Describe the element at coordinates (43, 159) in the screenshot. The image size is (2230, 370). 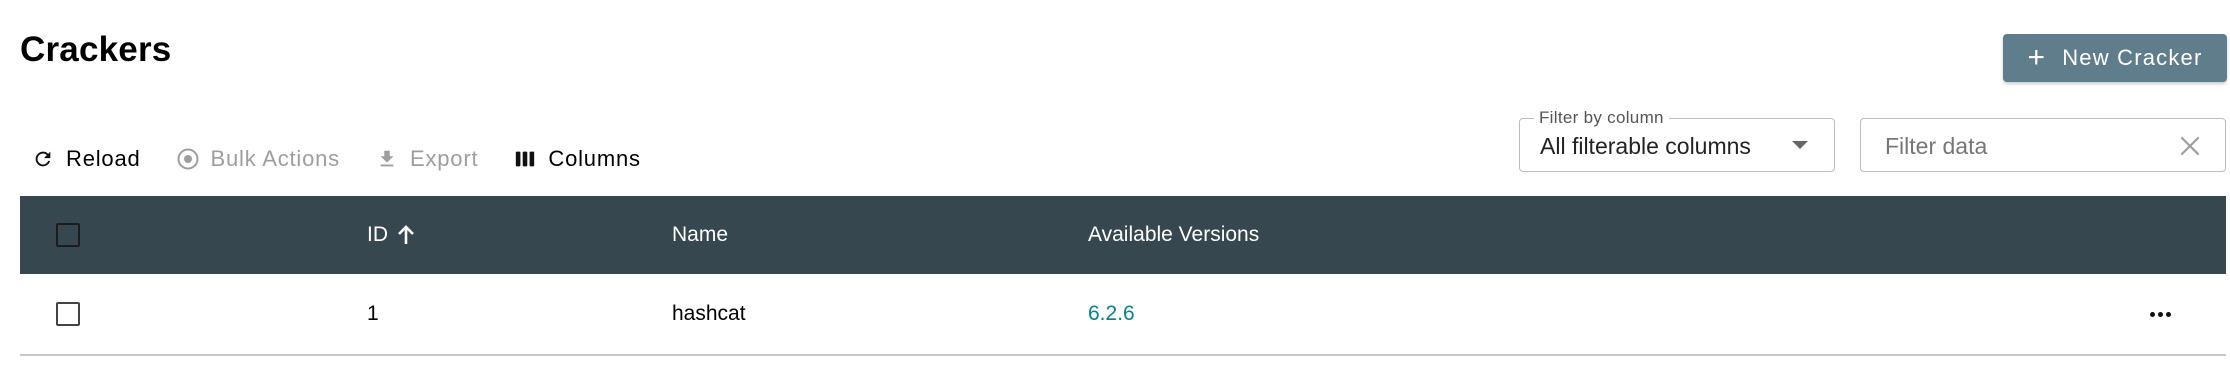
I see `reload-icon` at that location.